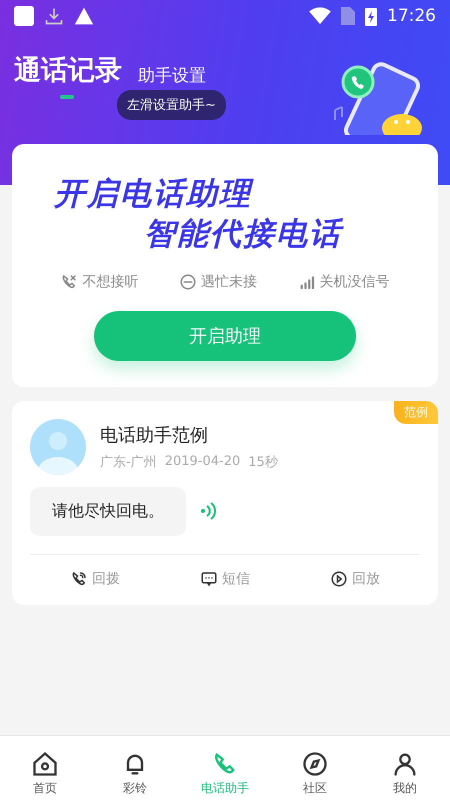 This screenshot has height=800, width=450. I want to click on wifi-icon, so click(320, 16).